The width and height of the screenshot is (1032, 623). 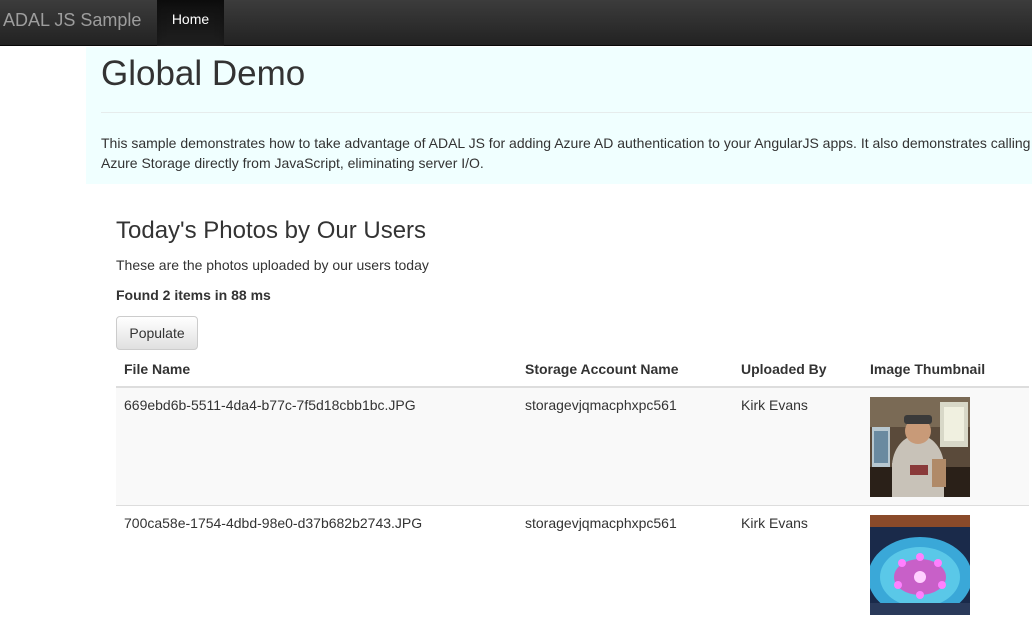 What do you see at coordinates (516, 23) in the screenshot?
I see `navbar: ADAL JS Sample Home` at bounding box center [516, 23].